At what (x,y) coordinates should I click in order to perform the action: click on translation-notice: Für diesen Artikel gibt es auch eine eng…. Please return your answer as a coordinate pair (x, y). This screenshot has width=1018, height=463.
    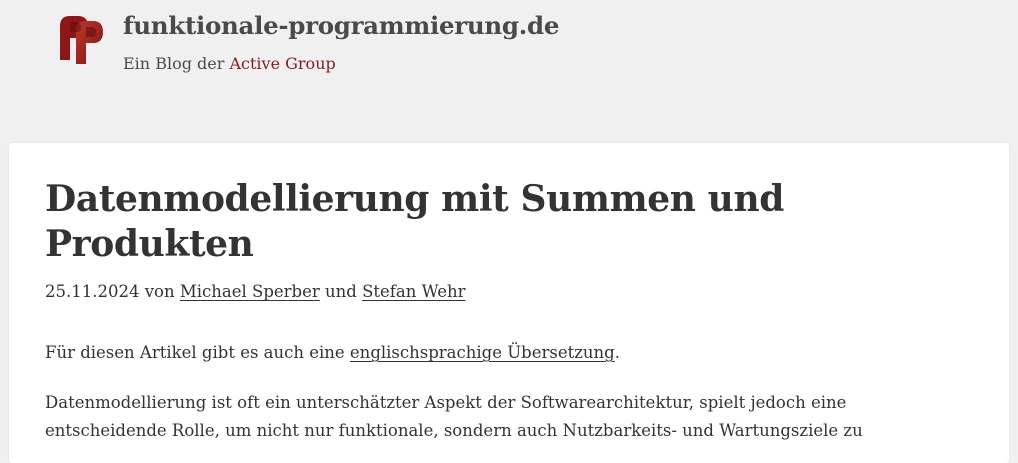
    Looking at the image, I should click on (332, 352).